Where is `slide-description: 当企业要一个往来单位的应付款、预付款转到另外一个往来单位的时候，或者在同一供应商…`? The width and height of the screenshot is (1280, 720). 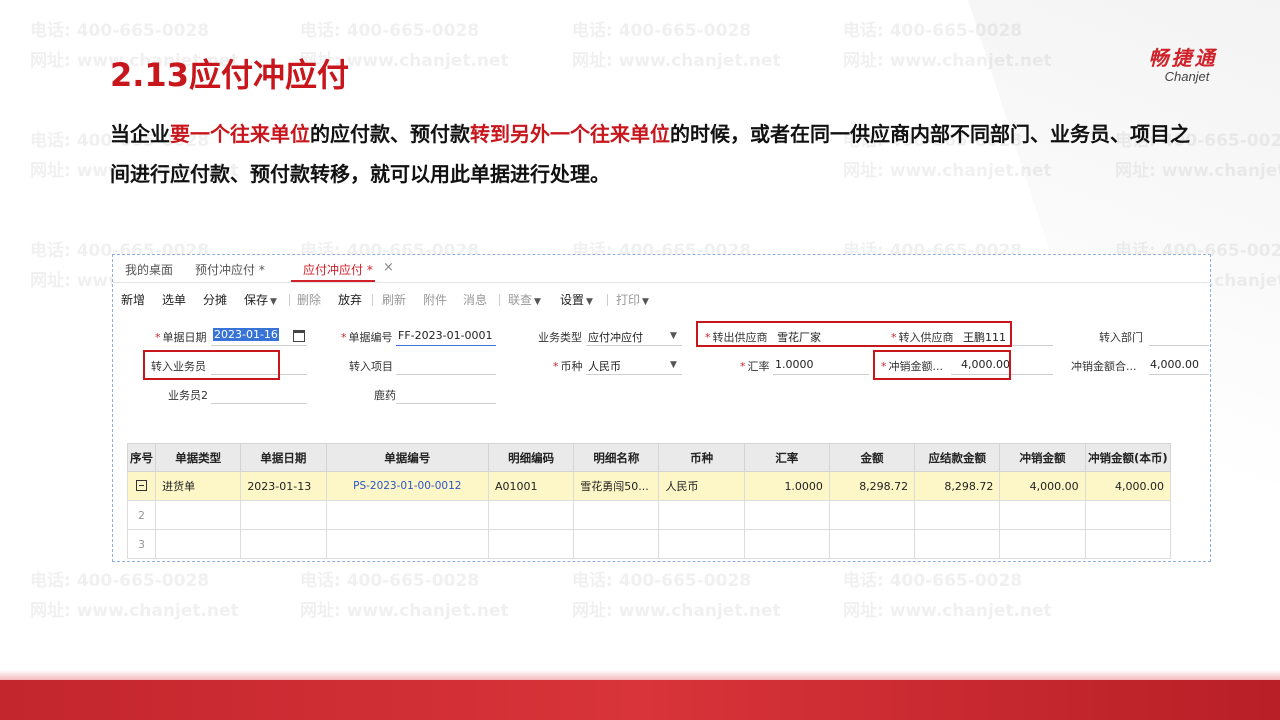
slide-description: 当企业要一个往来单位的应付款、预付款转到另外一个往来单位的时候，或者在同一供应商… is located at coordinates (655, 154).